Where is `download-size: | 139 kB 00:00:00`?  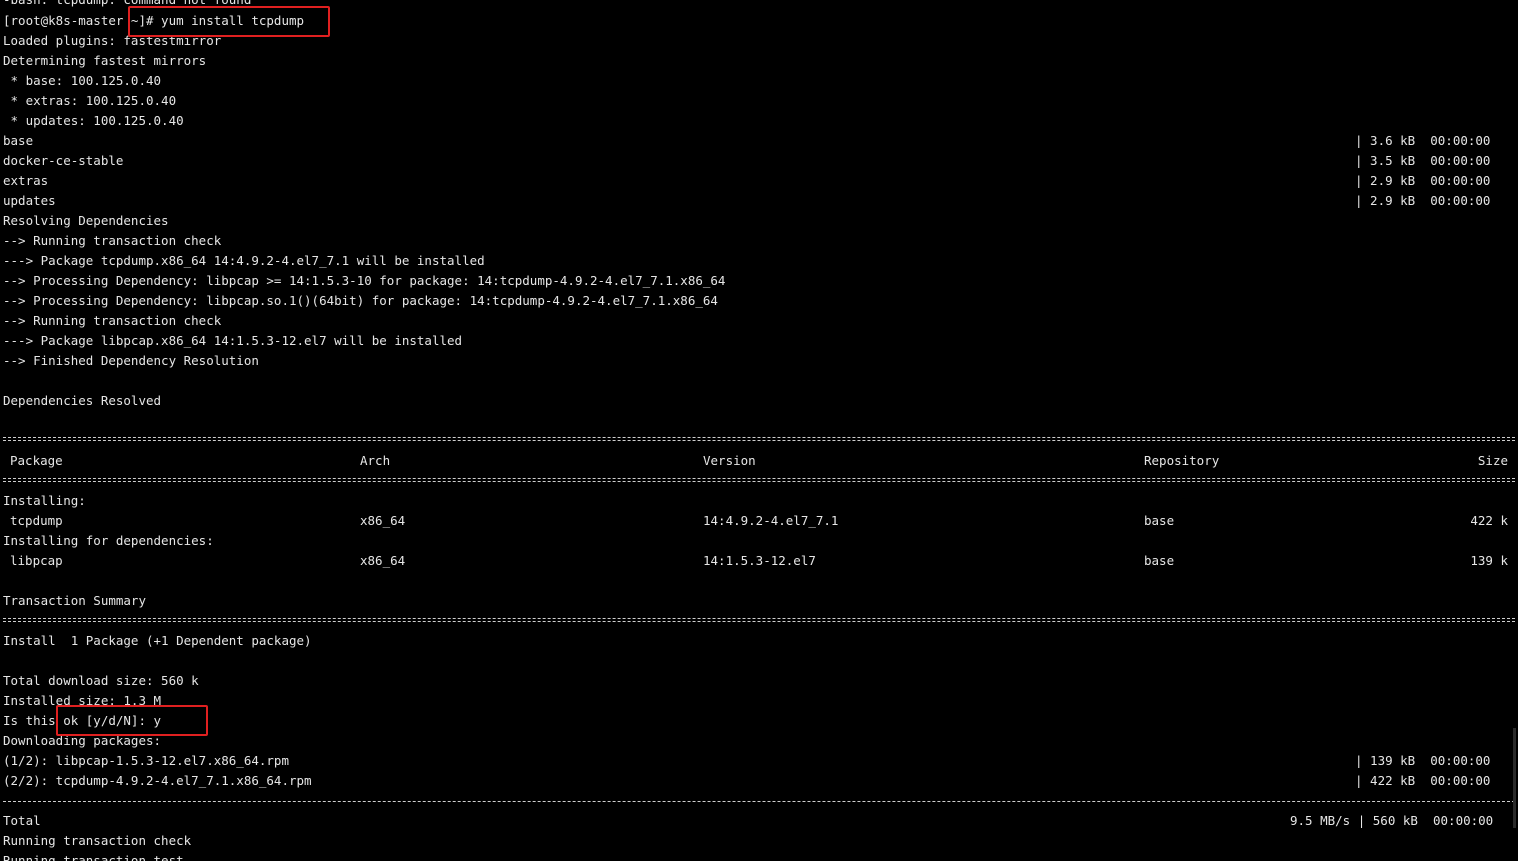
download-size: | 139 kB 00:00:00 is located at coordinates (1423, 760).